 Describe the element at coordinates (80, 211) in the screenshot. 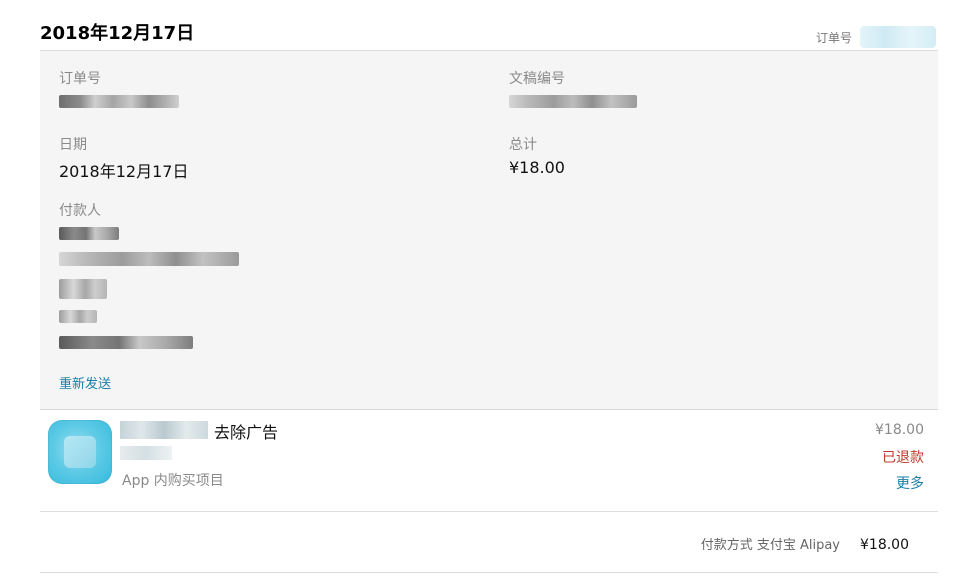

I see `payer-label: 付款人` at that location.